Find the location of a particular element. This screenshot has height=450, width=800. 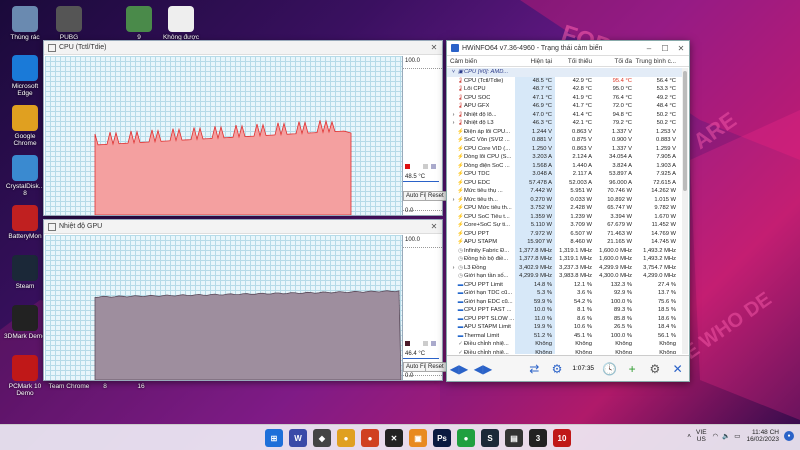

clock-icon: 🕓 is located at coordinates (609, 369).